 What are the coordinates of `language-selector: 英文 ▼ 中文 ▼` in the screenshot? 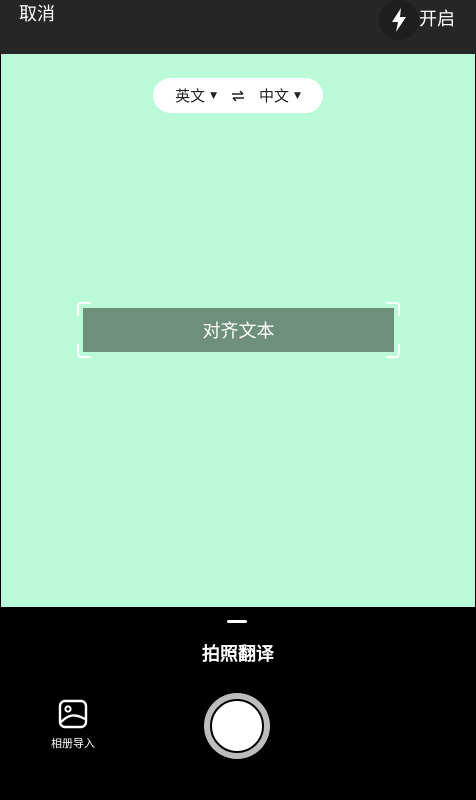 It's located at (238, 95).